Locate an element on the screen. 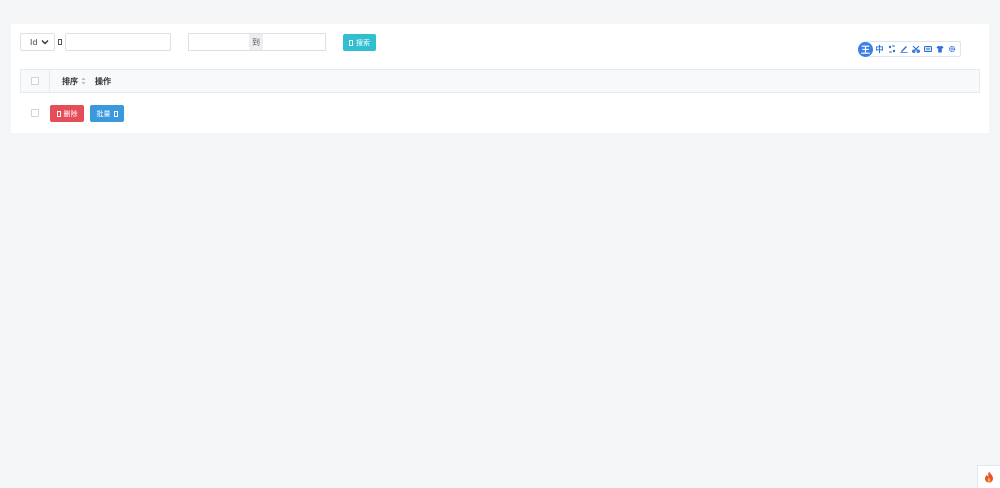 This screenshot has height=488, width=1000. flame-widget is located at coordinates (988, 476).